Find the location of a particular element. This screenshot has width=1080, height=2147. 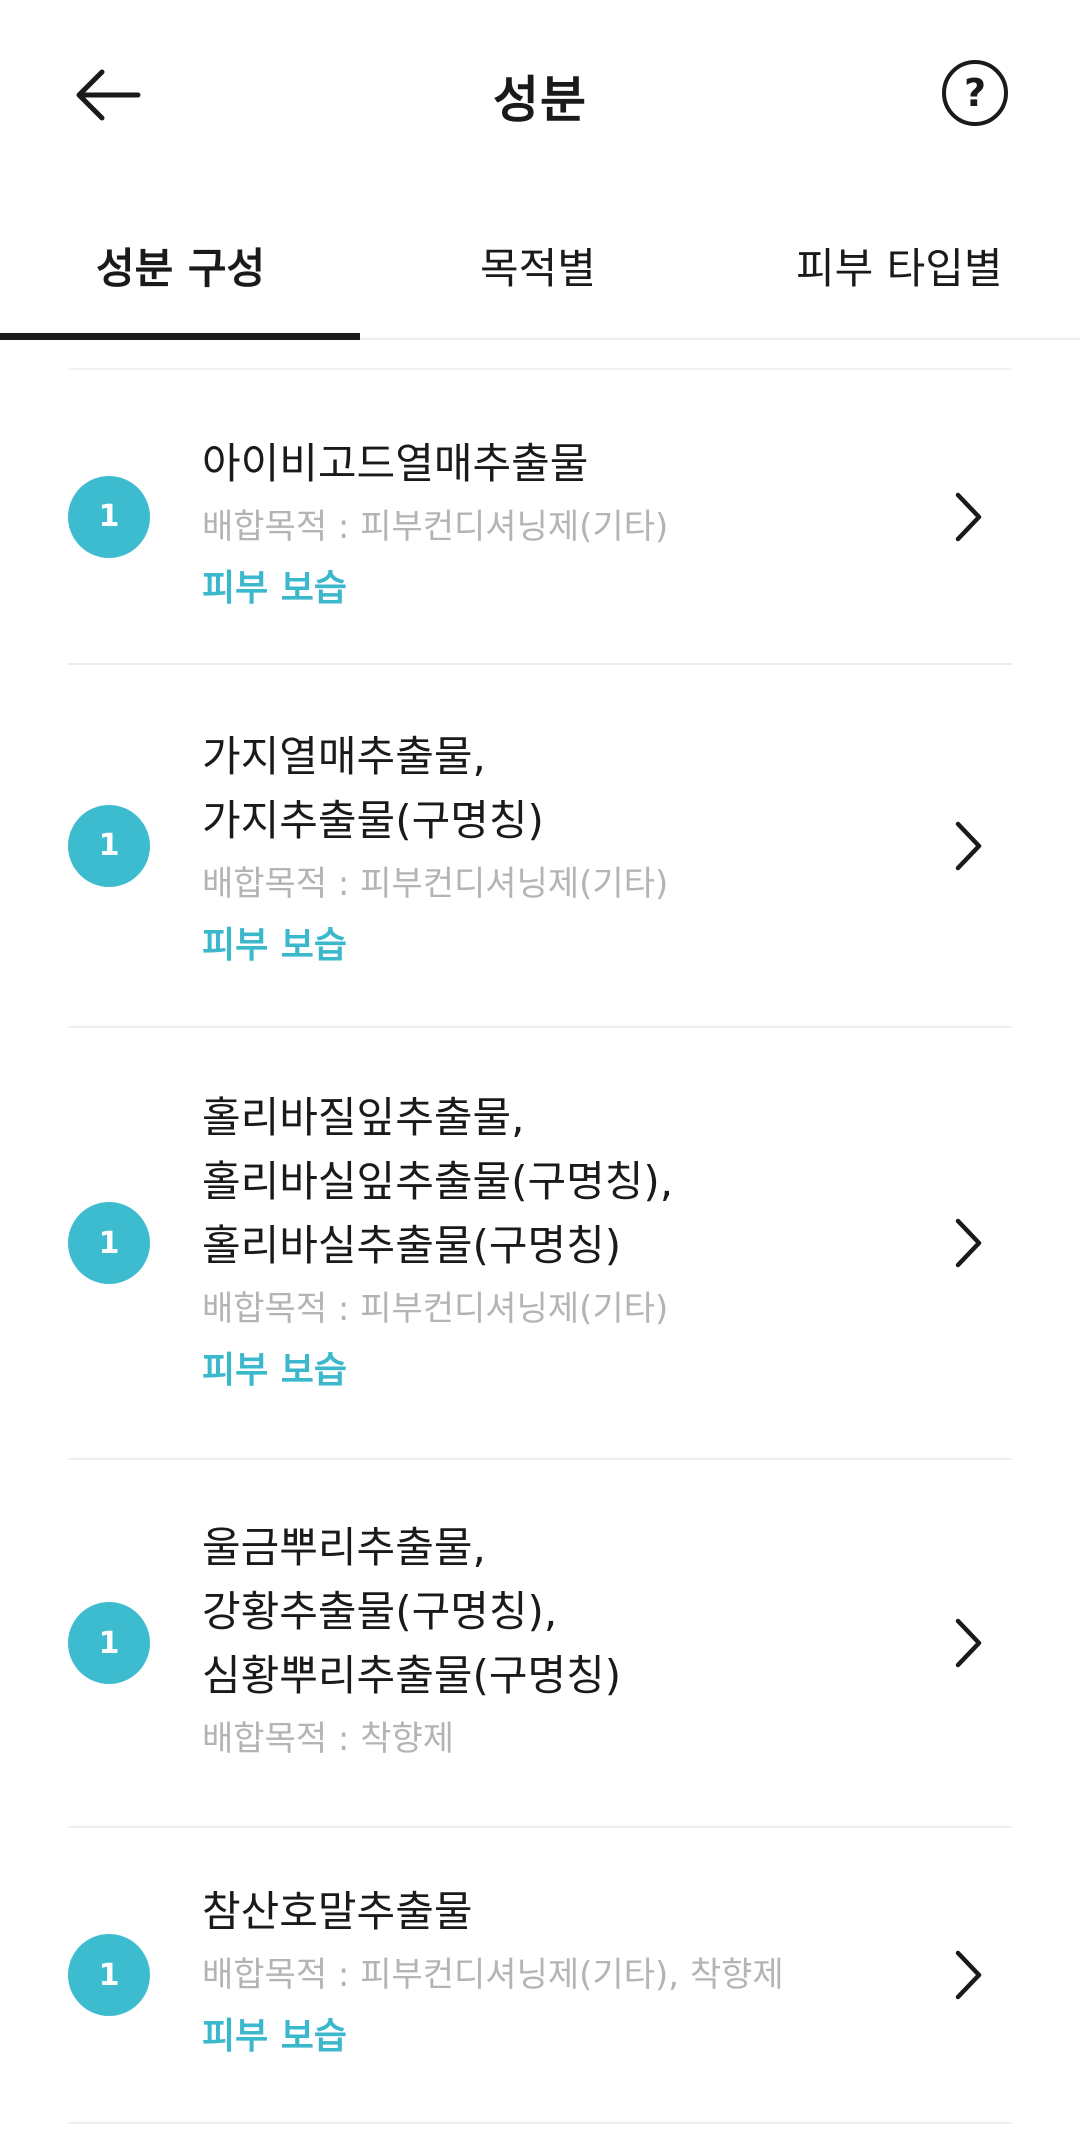

ingredient-name: 강황추출물(구명칭), is located at coordinates (380, 1611).